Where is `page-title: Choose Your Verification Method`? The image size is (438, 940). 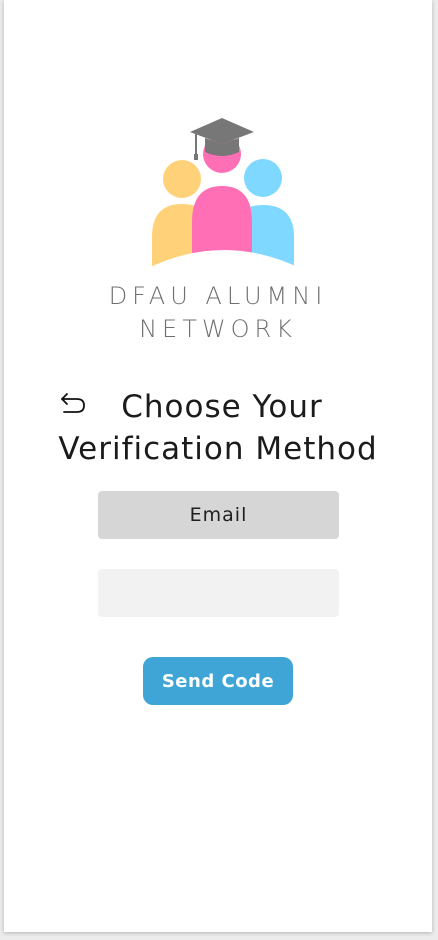 page-title: Choose Your Verification Method is located at coordinates (218, 428).